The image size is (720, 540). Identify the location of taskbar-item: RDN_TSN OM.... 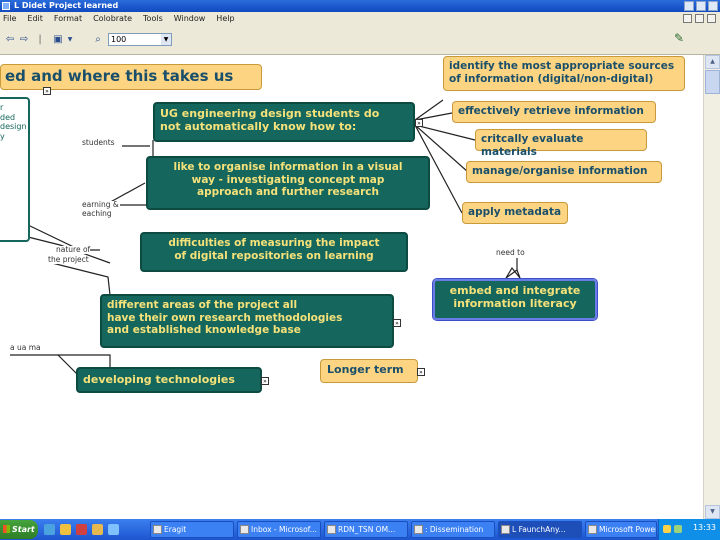
(366, 529).